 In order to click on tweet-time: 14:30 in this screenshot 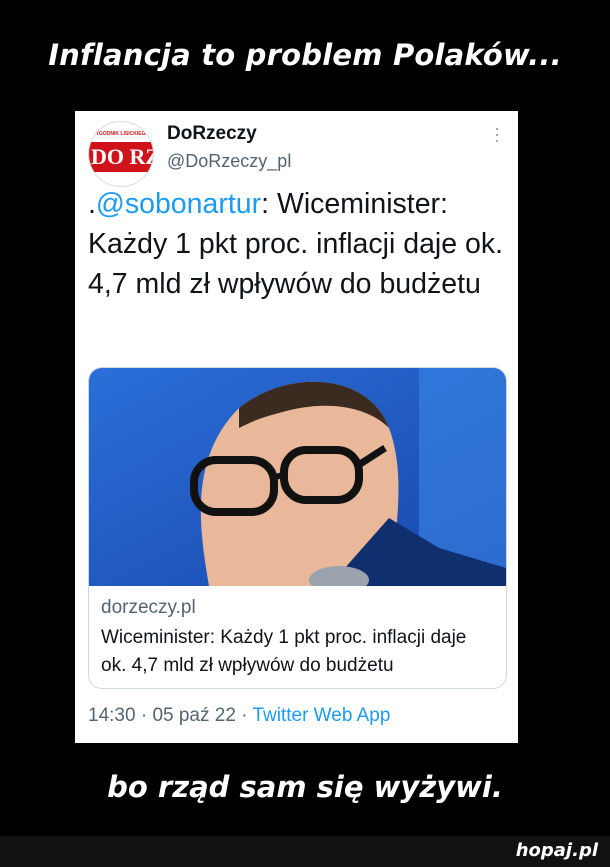, I will do `click(112, 715)`.